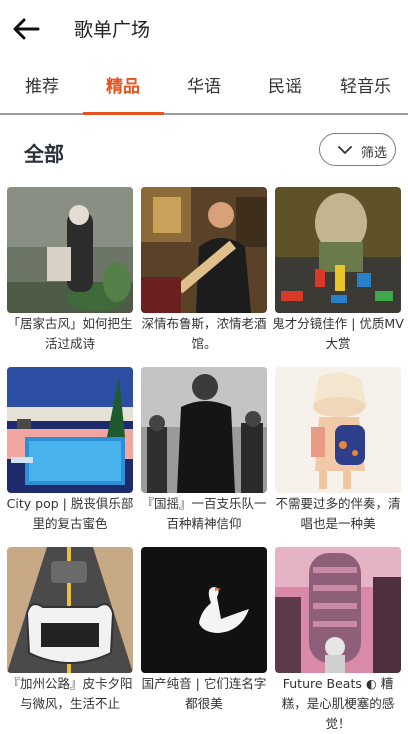 The height and width of the screenshot is (734, 408). What do you see at coordinates (357, 149) in the screenshot?
I see `filter-button: 筛选` at bounding box center [357, 149].